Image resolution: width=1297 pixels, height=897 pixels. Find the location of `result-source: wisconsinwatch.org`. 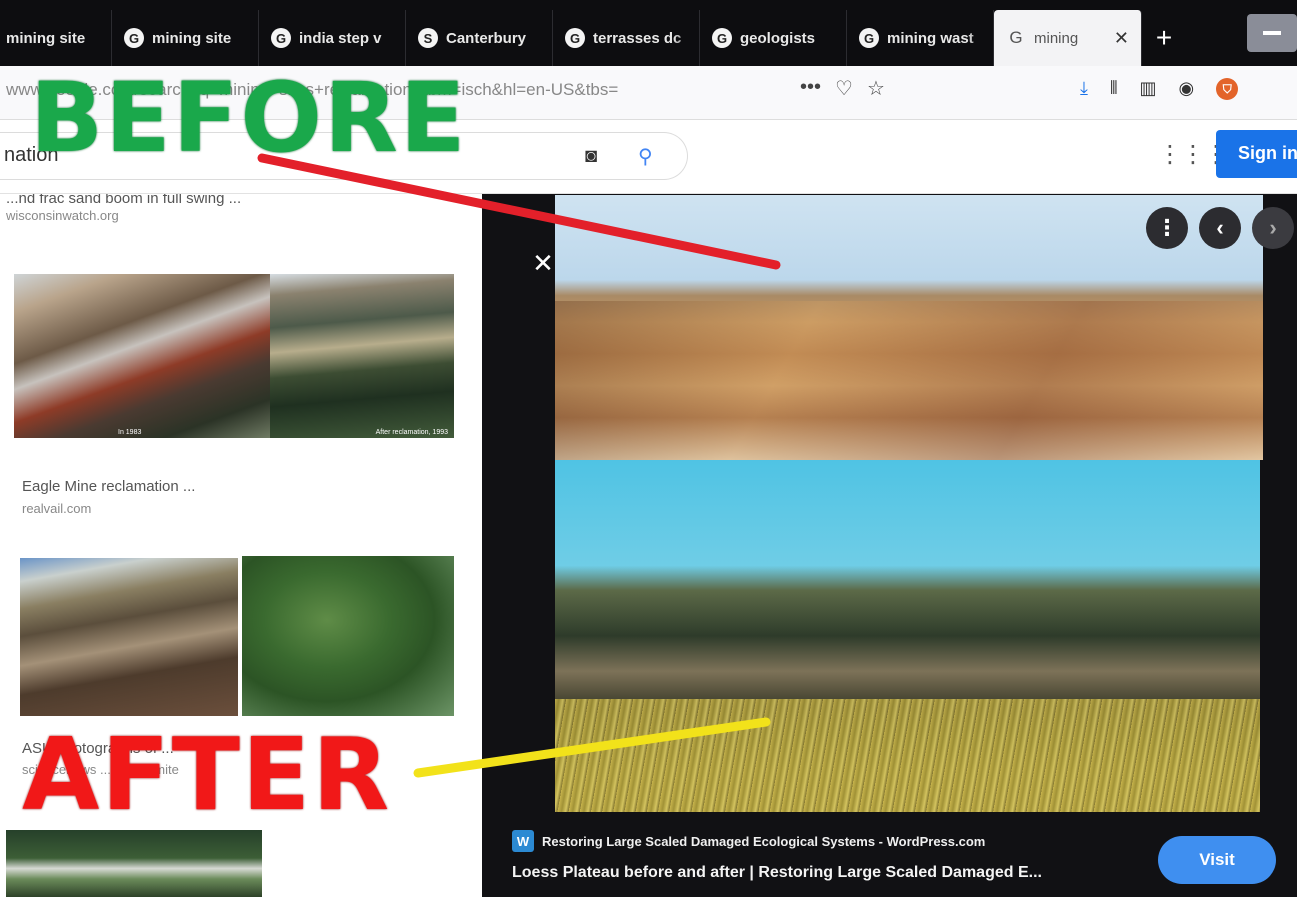

result-source: wisconsinwatch.org is located at coordinates (62, 215).